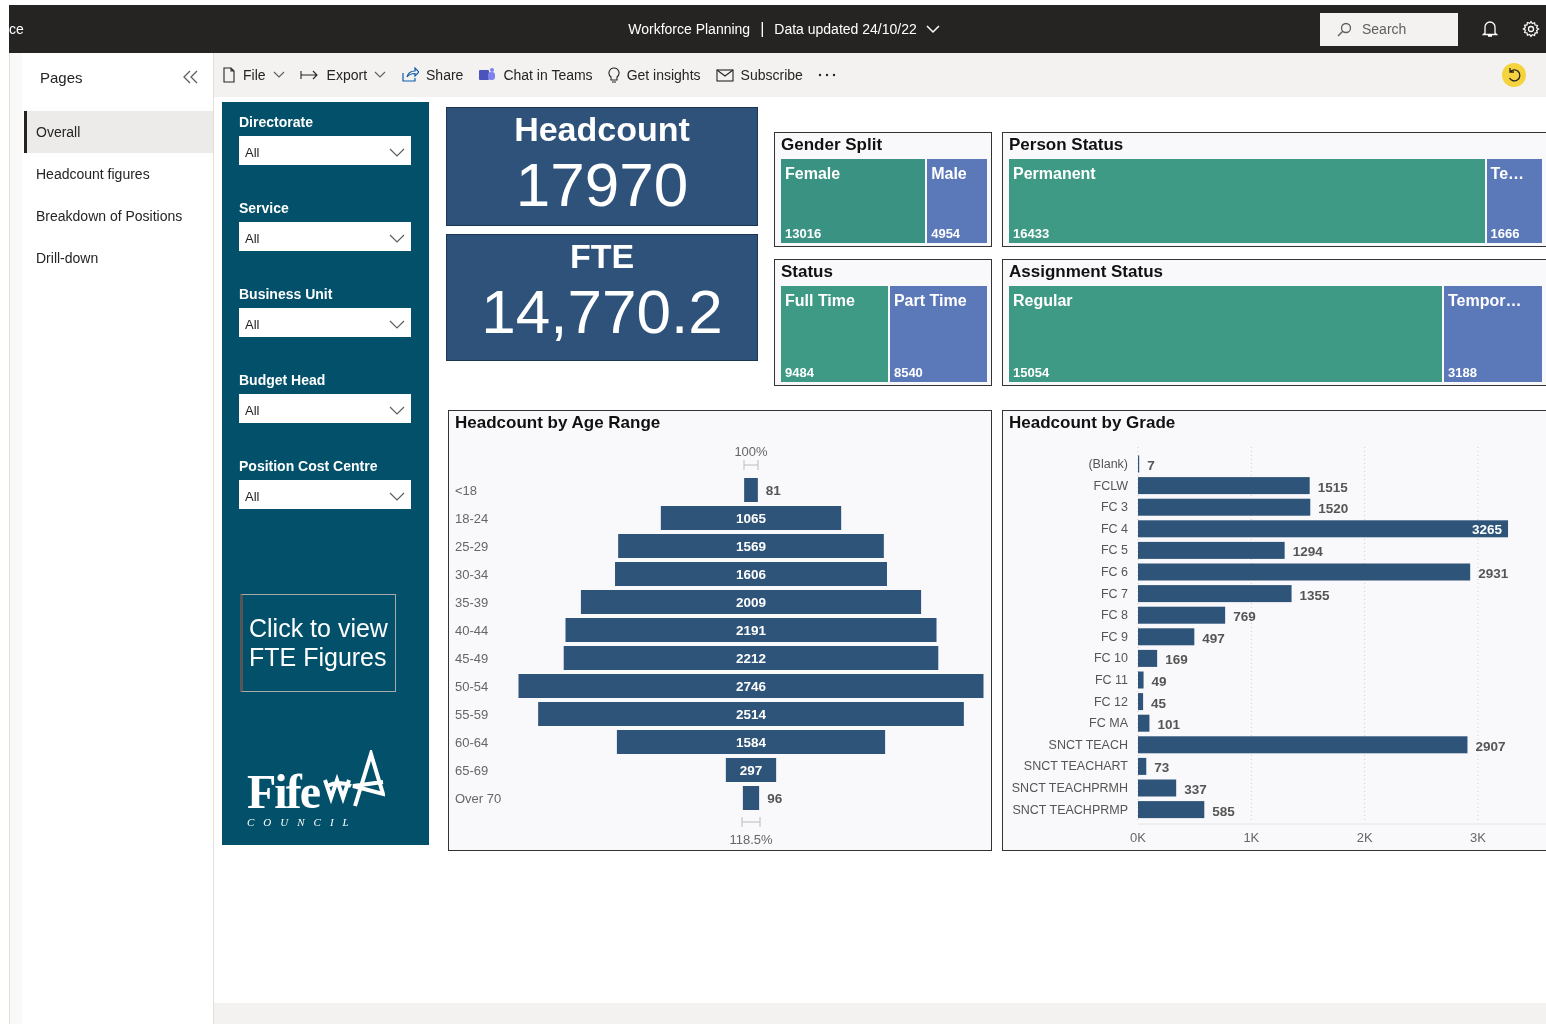 This screenshot has height=1024, width=1546. Describe the element at coordinates (1176, 660) in the screenshot. I see `data-label: 169` at that location.